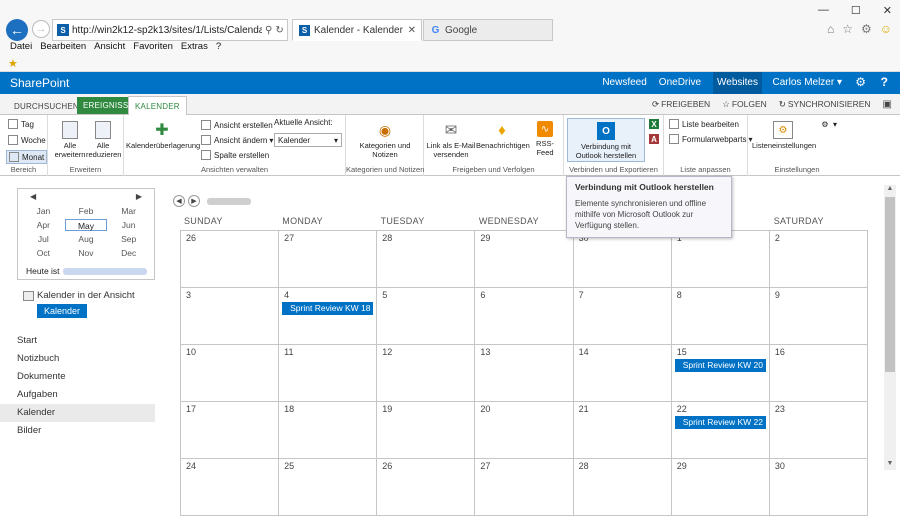  Describe the element at coordinates (412, 30) in the screenshot. I see `close-icon: ✕` at that location.